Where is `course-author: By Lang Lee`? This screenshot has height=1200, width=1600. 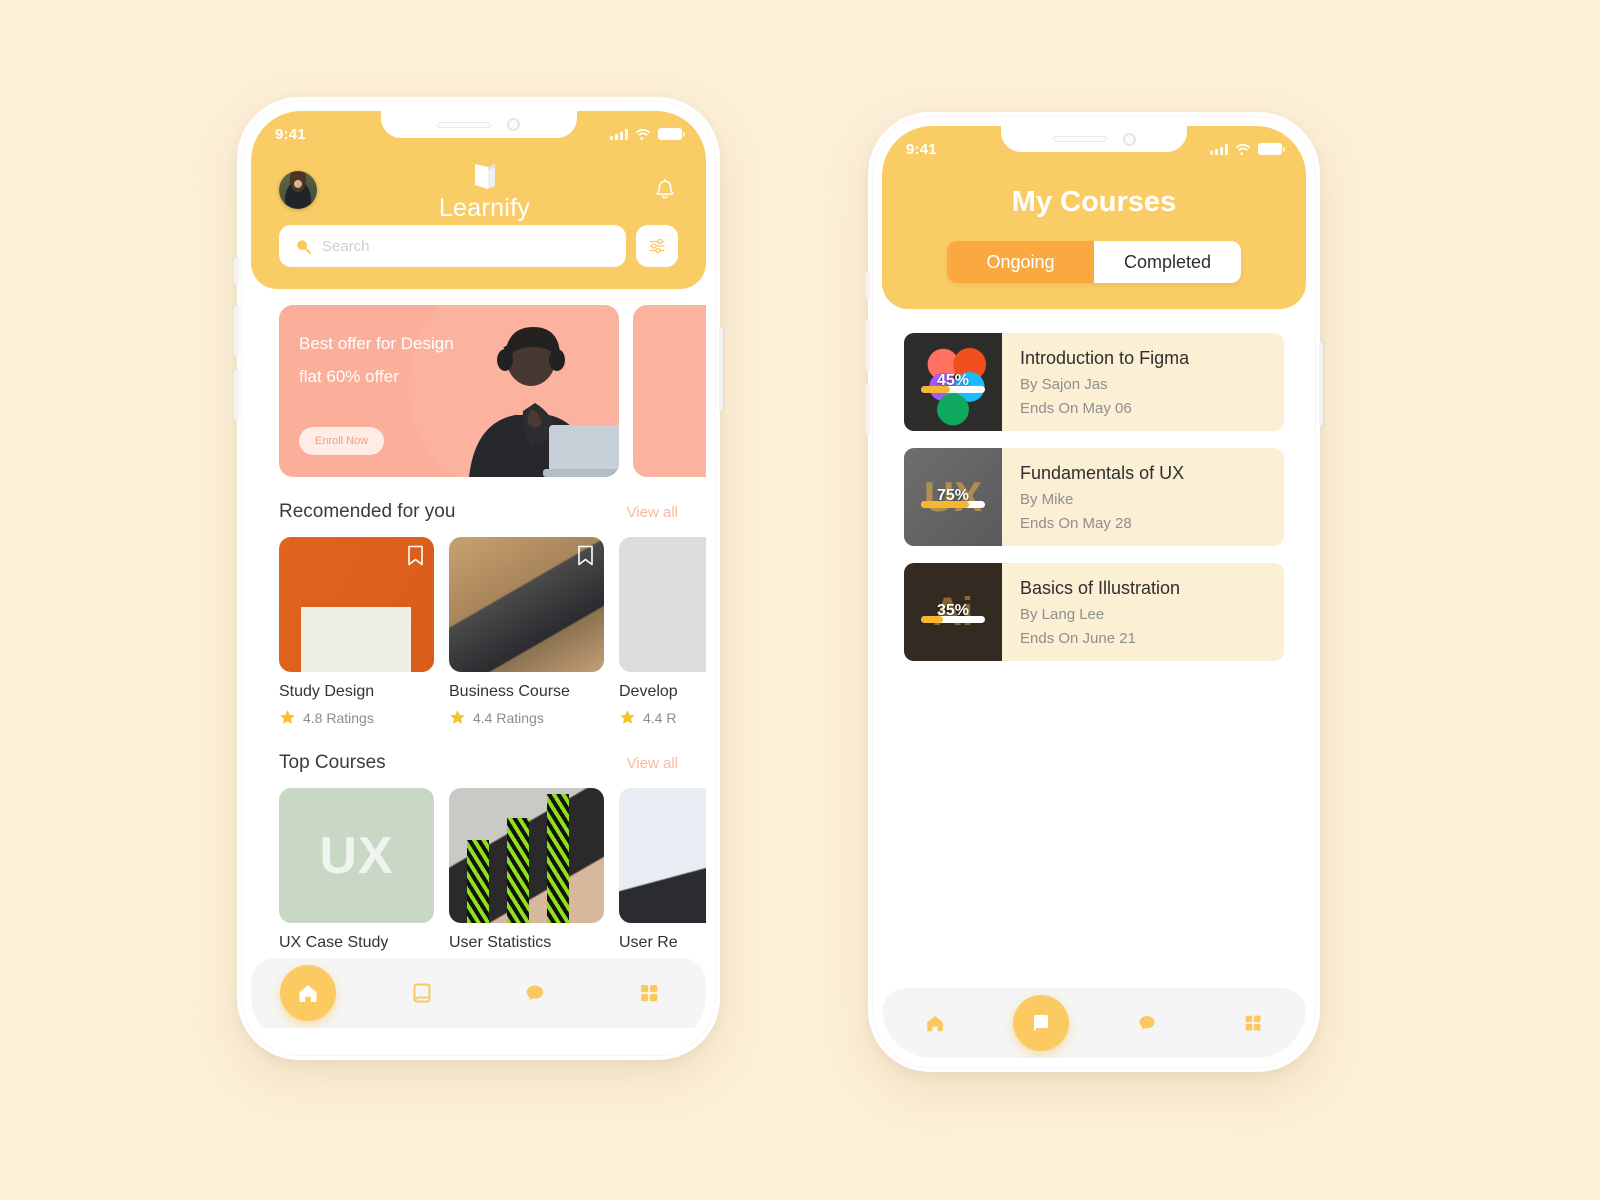 course-author: By Lang Lee is located at coordinates (1062, 614).